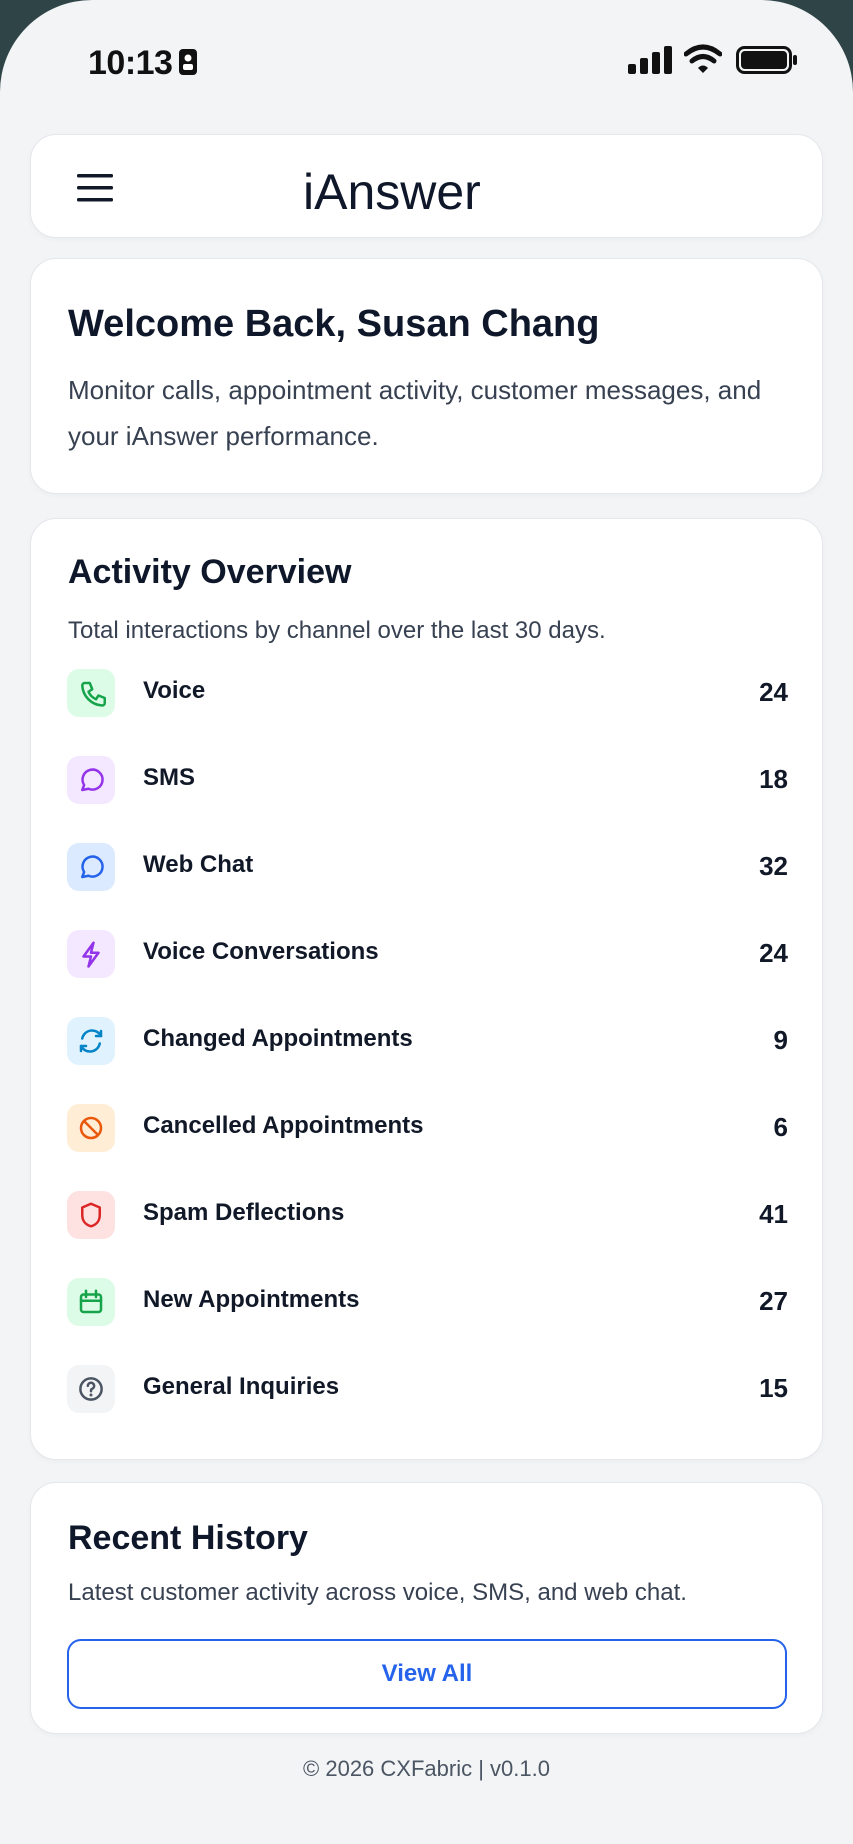 Image resolution: width=853 pixels, height=1844 pixels. Describe the element at coordinates (427, 1234) in the screenshot. I see `channel-row: Spam Deflections 41` at that location.